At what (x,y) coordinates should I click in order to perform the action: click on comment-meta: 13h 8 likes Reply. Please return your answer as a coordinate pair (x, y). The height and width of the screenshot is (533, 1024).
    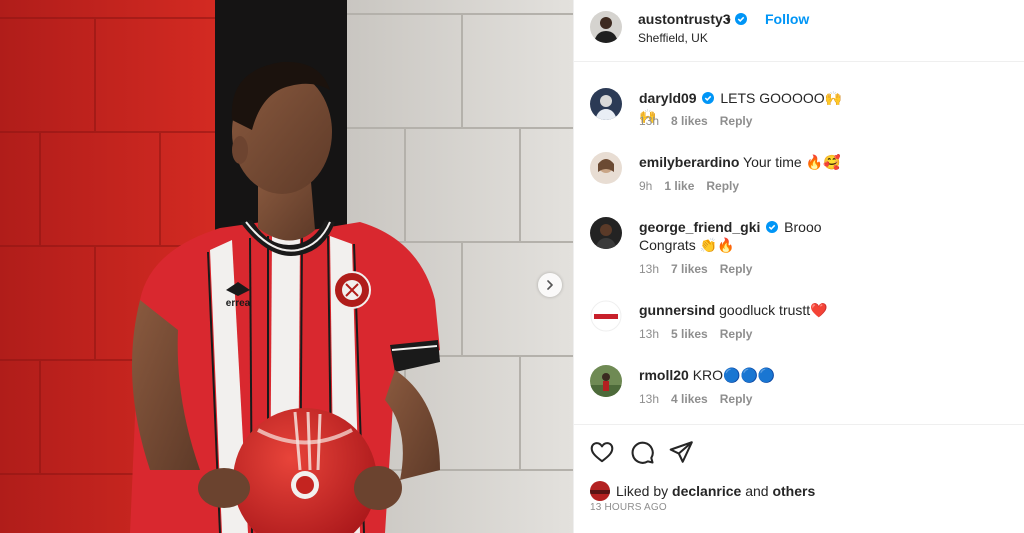
    Looking at the image, I should click on (695, 121).